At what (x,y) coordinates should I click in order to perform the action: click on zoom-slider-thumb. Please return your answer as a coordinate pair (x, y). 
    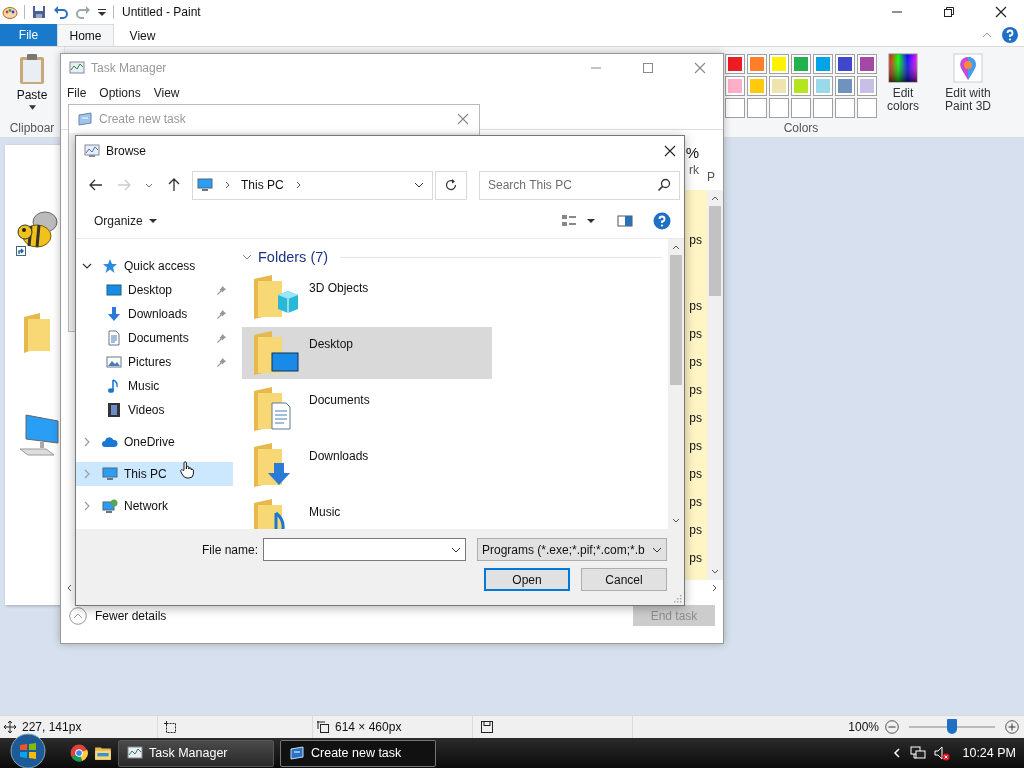
    Looking at the image, I should click on (952, 726).